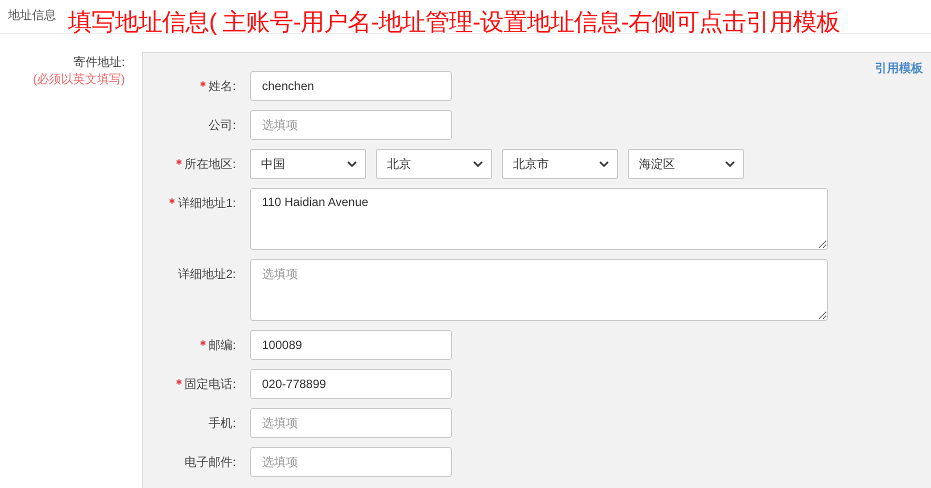  Describe the element at coordinates (434, 164) in the screenshot. I see `dropdown: 北京` at that location.